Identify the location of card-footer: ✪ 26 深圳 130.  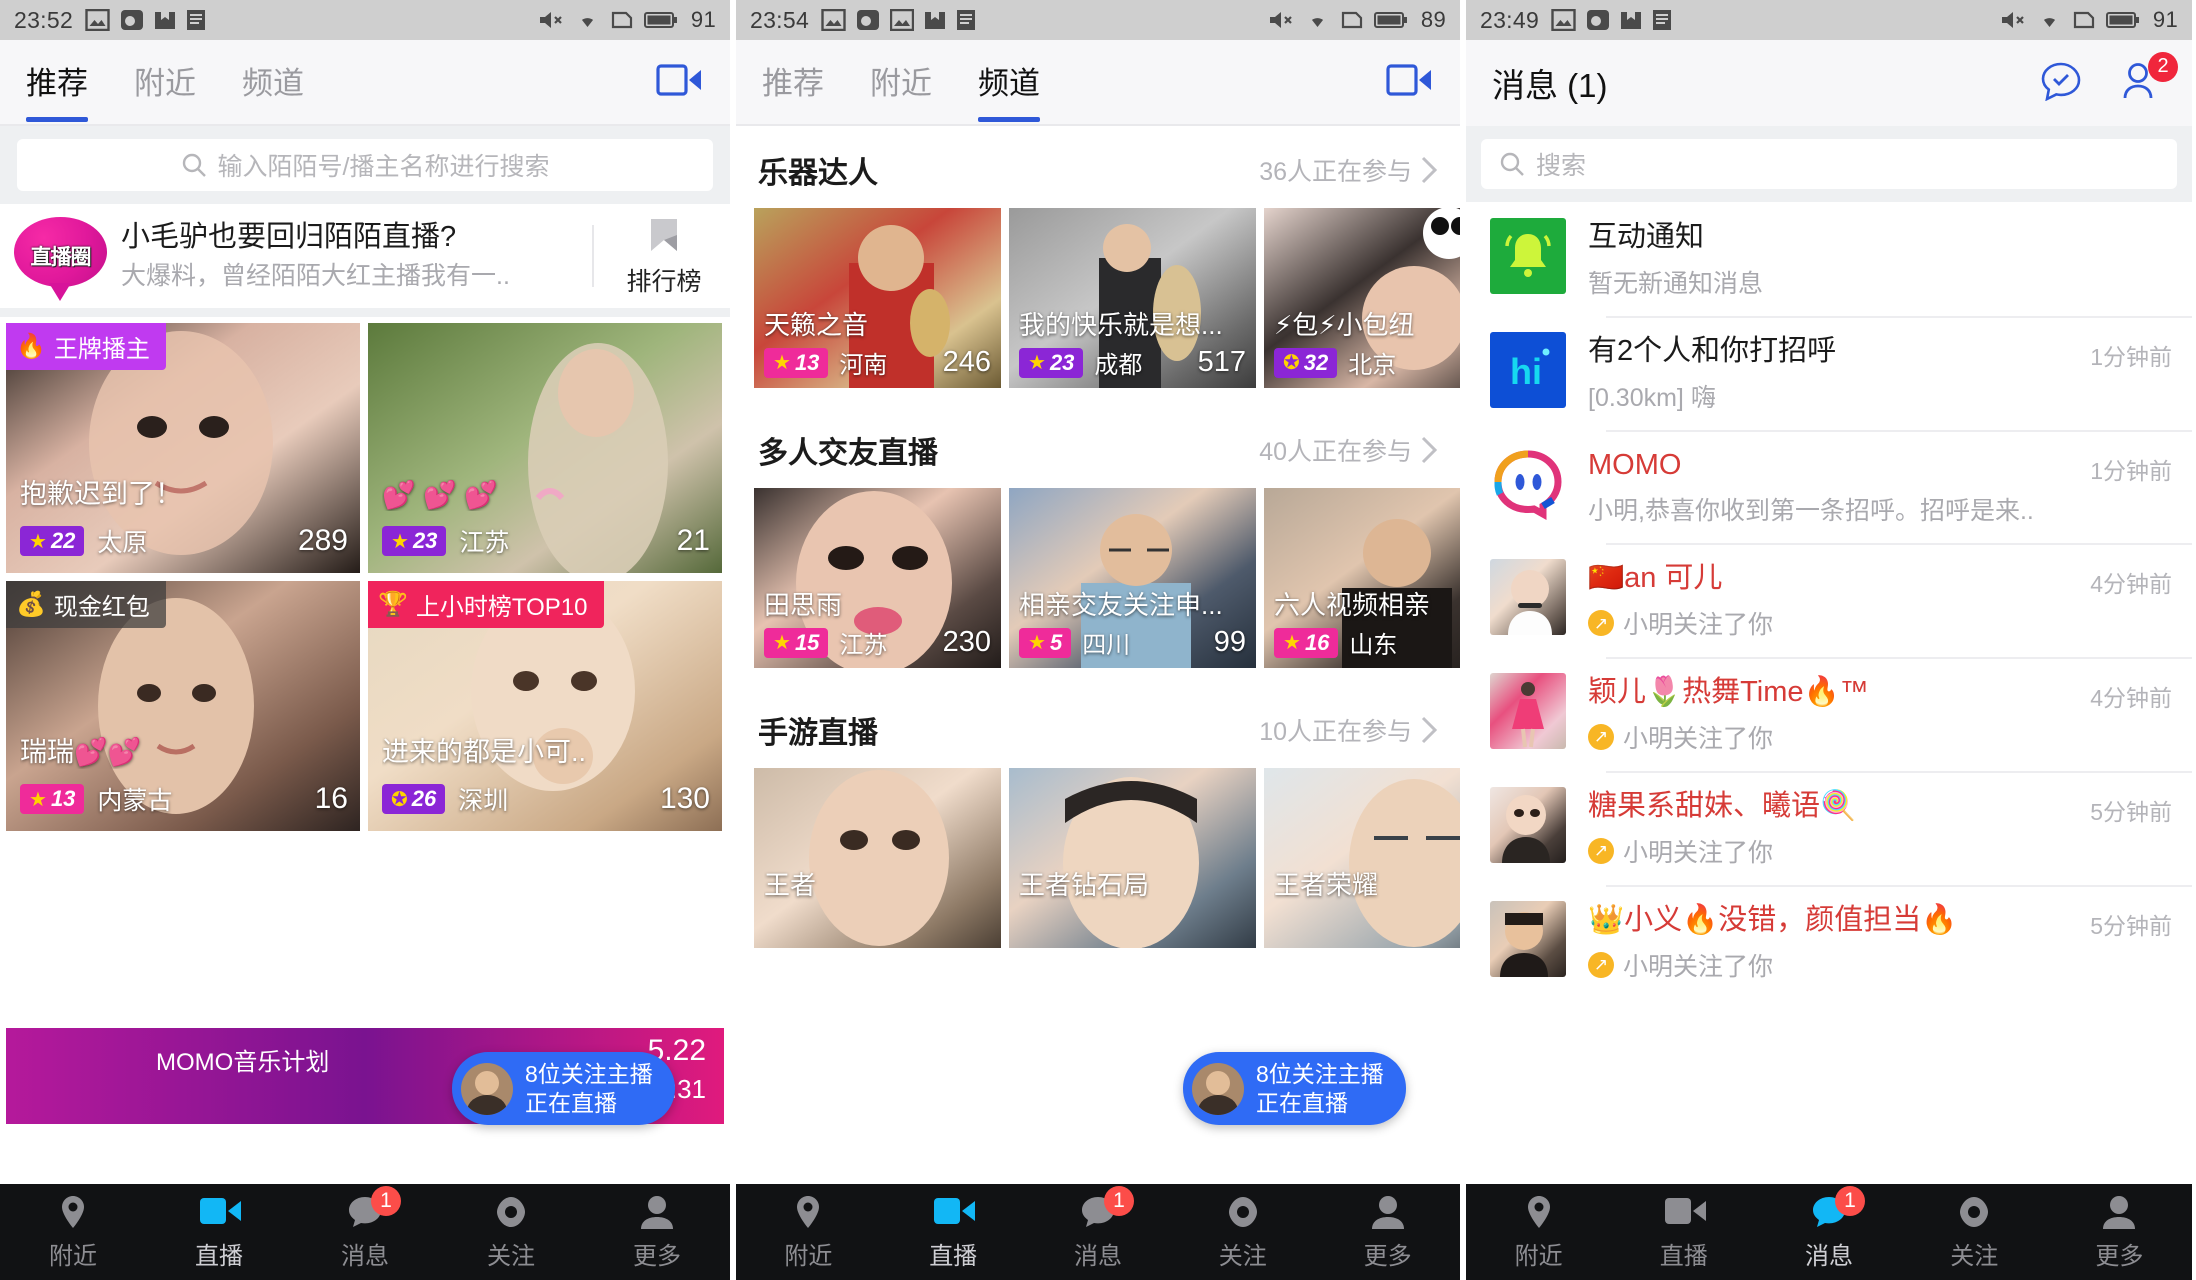
(546, 799).